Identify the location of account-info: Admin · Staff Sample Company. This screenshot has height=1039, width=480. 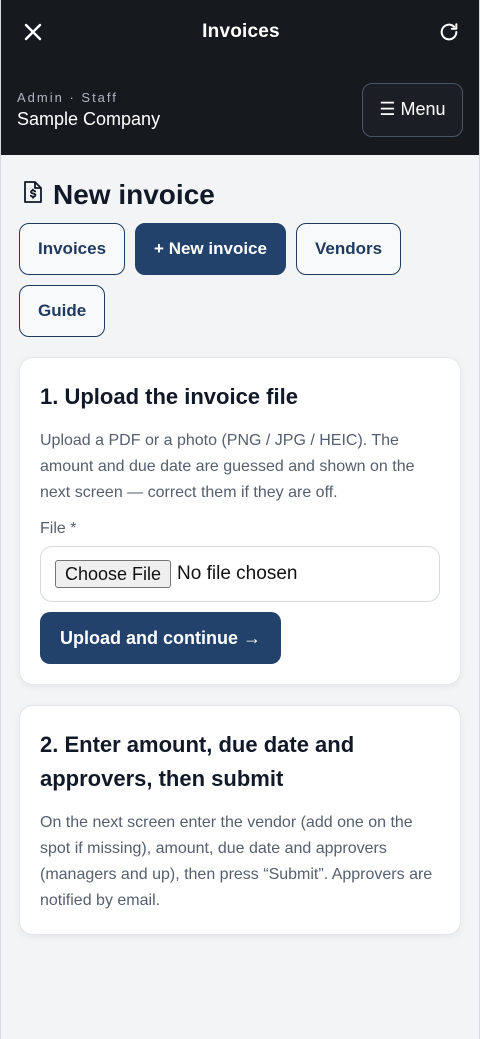
(88, 110).